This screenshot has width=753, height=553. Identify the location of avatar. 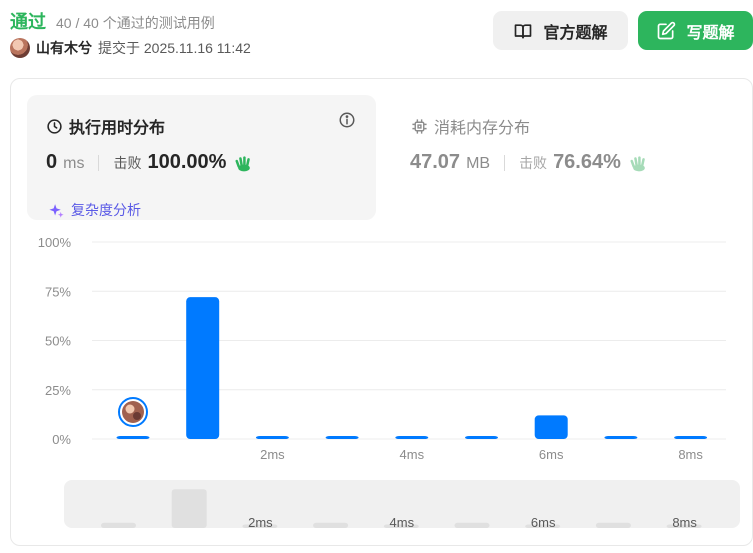
(20, 48).